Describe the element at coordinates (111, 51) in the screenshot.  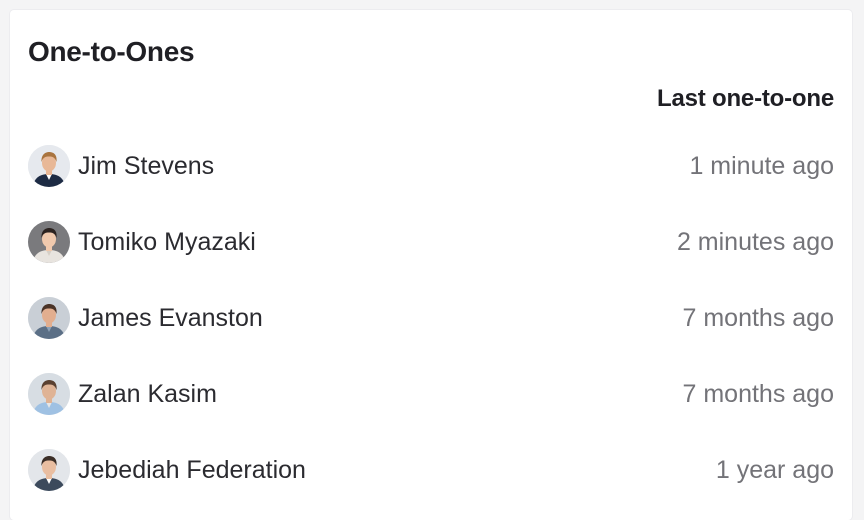
I see `widget-title: One-to-Ones` at that location.